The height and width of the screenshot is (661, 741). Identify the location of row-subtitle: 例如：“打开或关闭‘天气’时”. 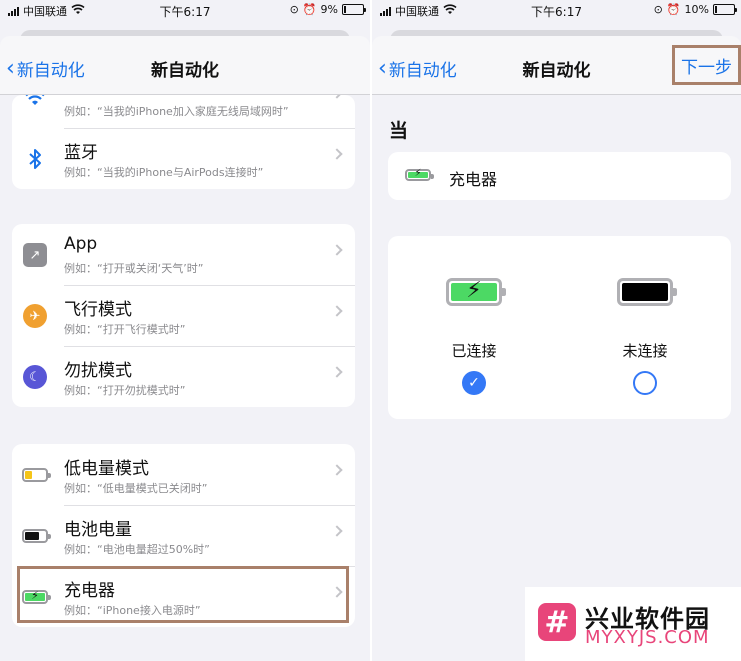
(134, 268).